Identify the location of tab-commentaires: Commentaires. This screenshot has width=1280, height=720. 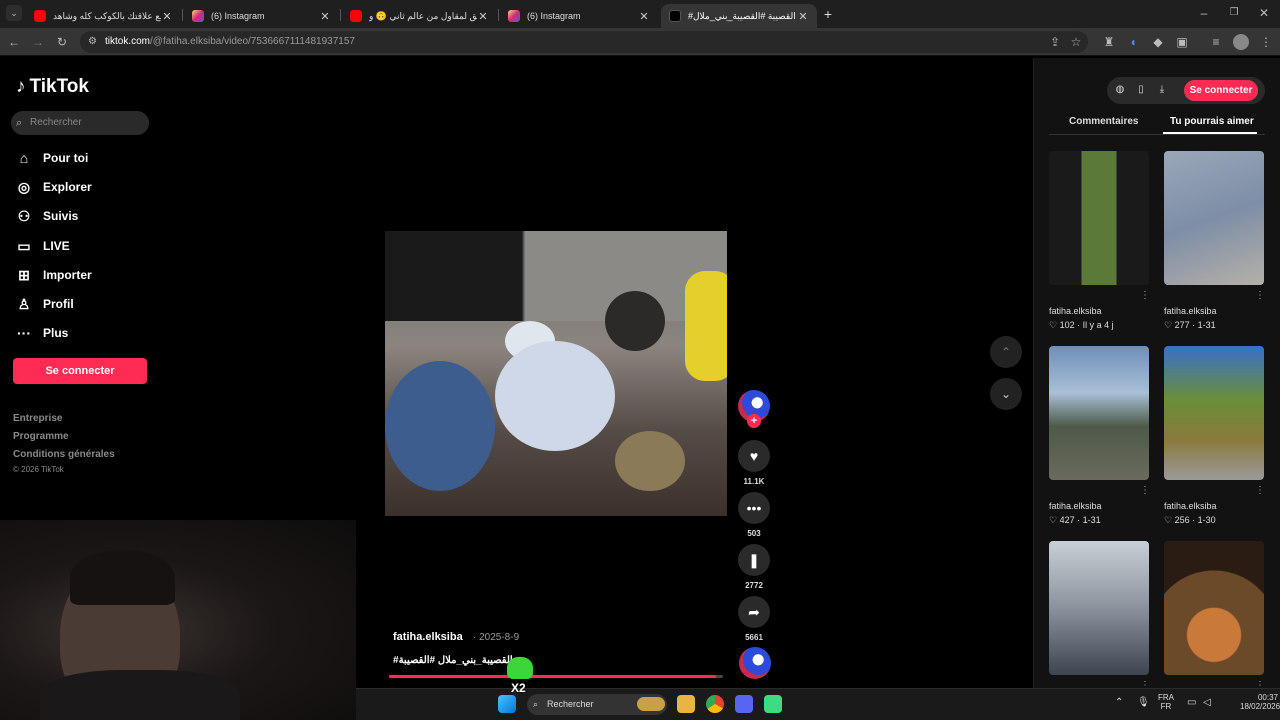
(1103, 121).